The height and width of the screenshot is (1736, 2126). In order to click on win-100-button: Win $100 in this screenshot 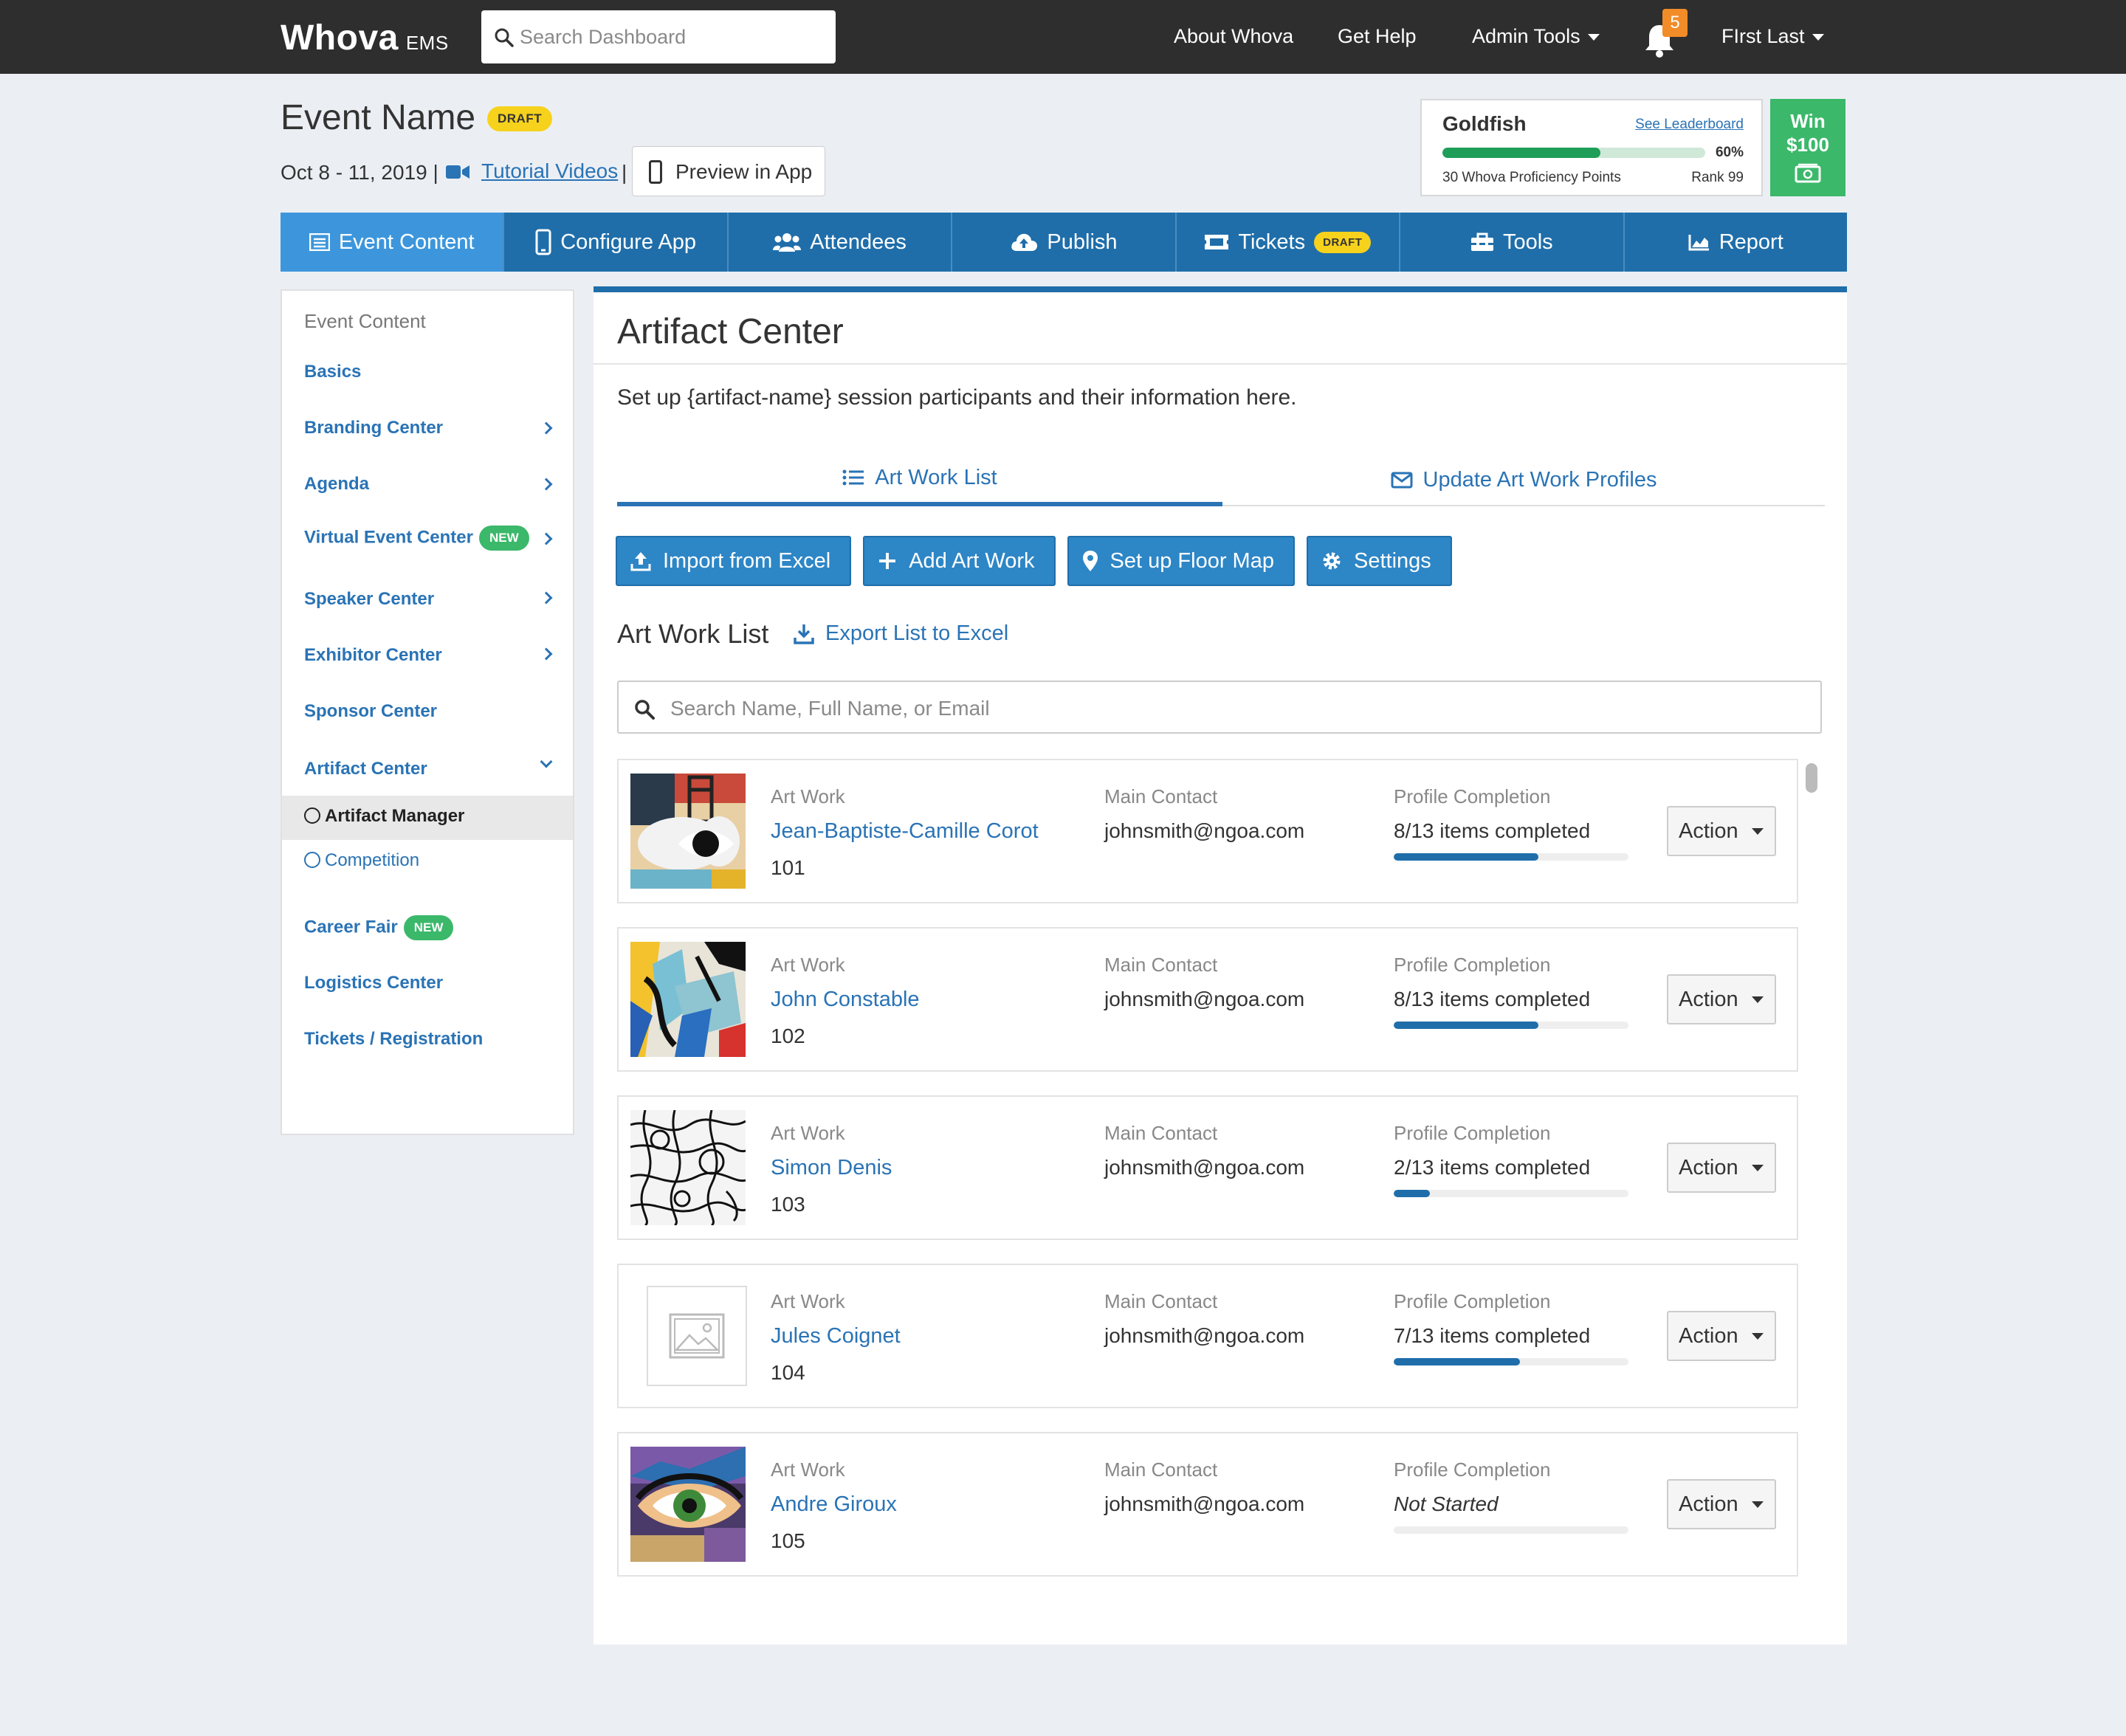, I will do `click(1808, 147)`.